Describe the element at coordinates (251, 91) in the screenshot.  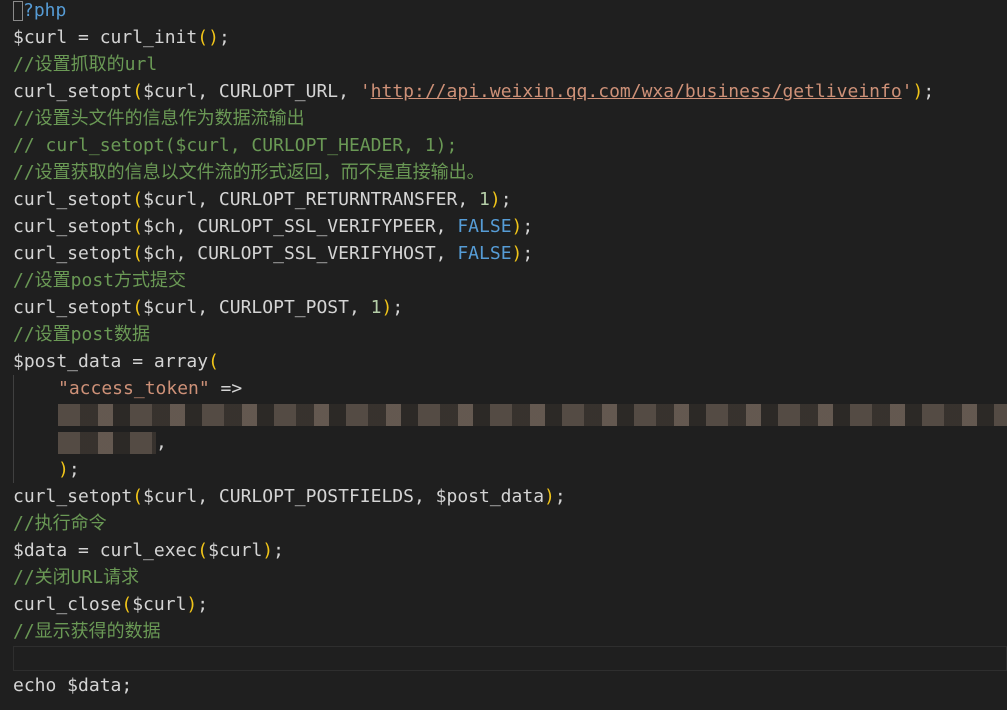
I see `arguments: $curl, CURLOPT_URL,` at that location.